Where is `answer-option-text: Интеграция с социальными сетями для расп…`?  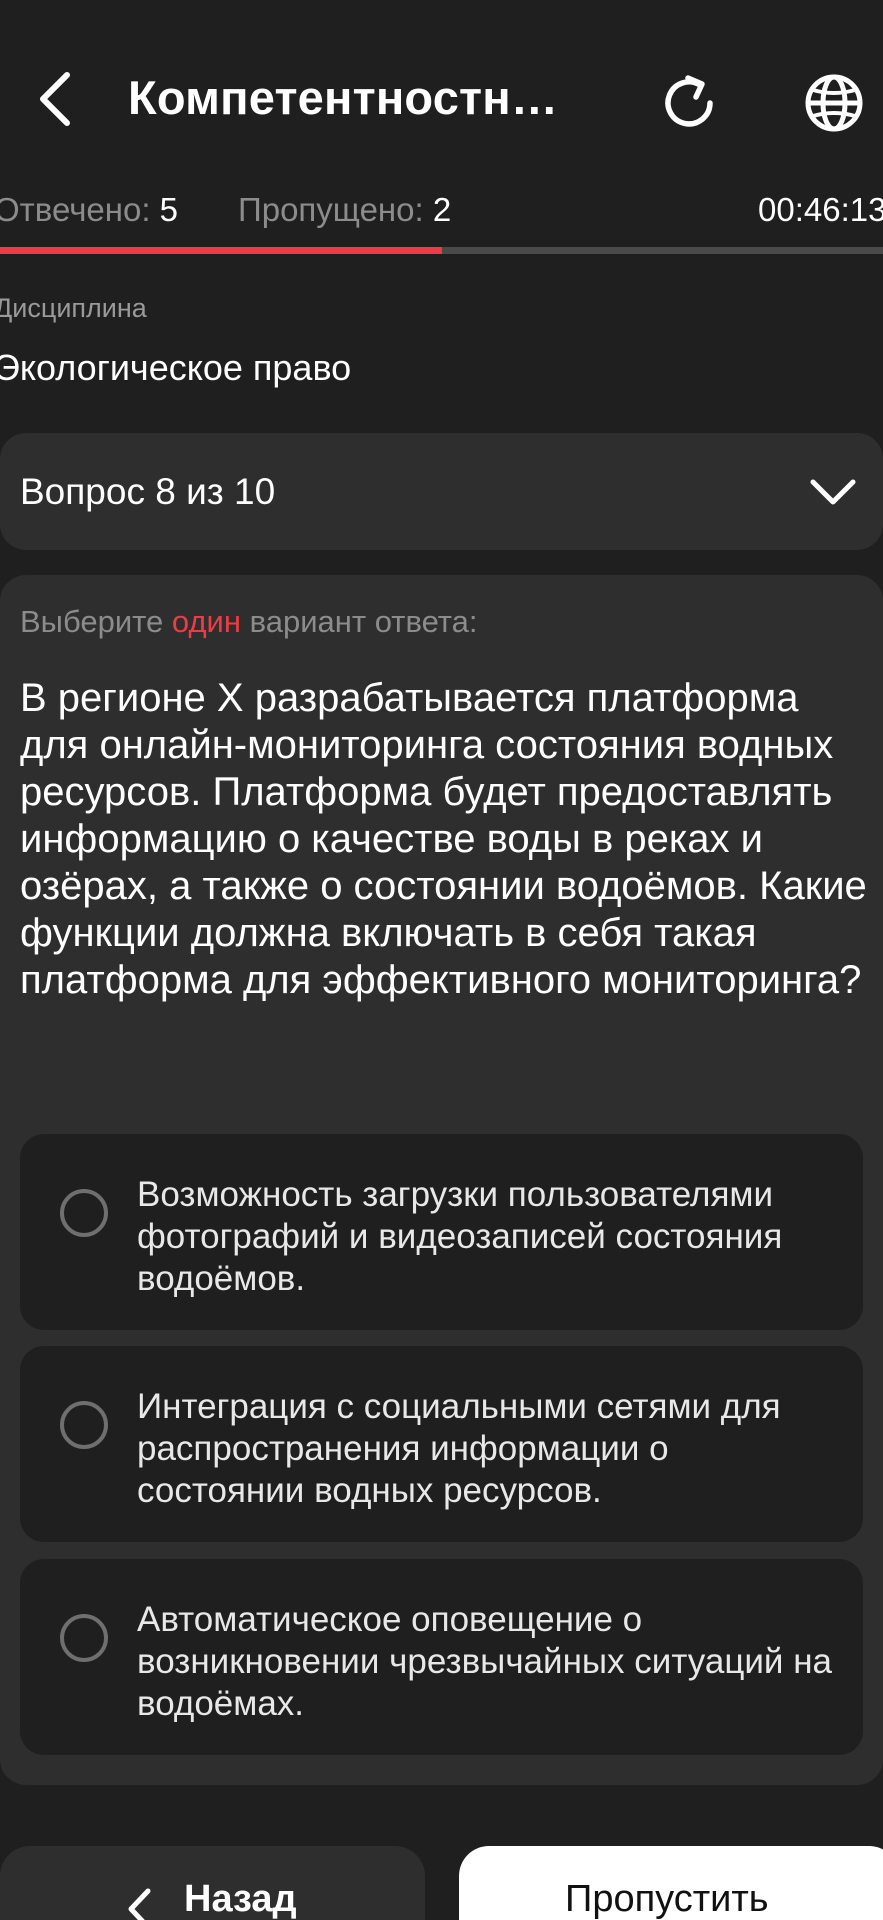 answer-option-text: Интеграция с социальными сетями для расп… is located at coordinates (459, 1448).